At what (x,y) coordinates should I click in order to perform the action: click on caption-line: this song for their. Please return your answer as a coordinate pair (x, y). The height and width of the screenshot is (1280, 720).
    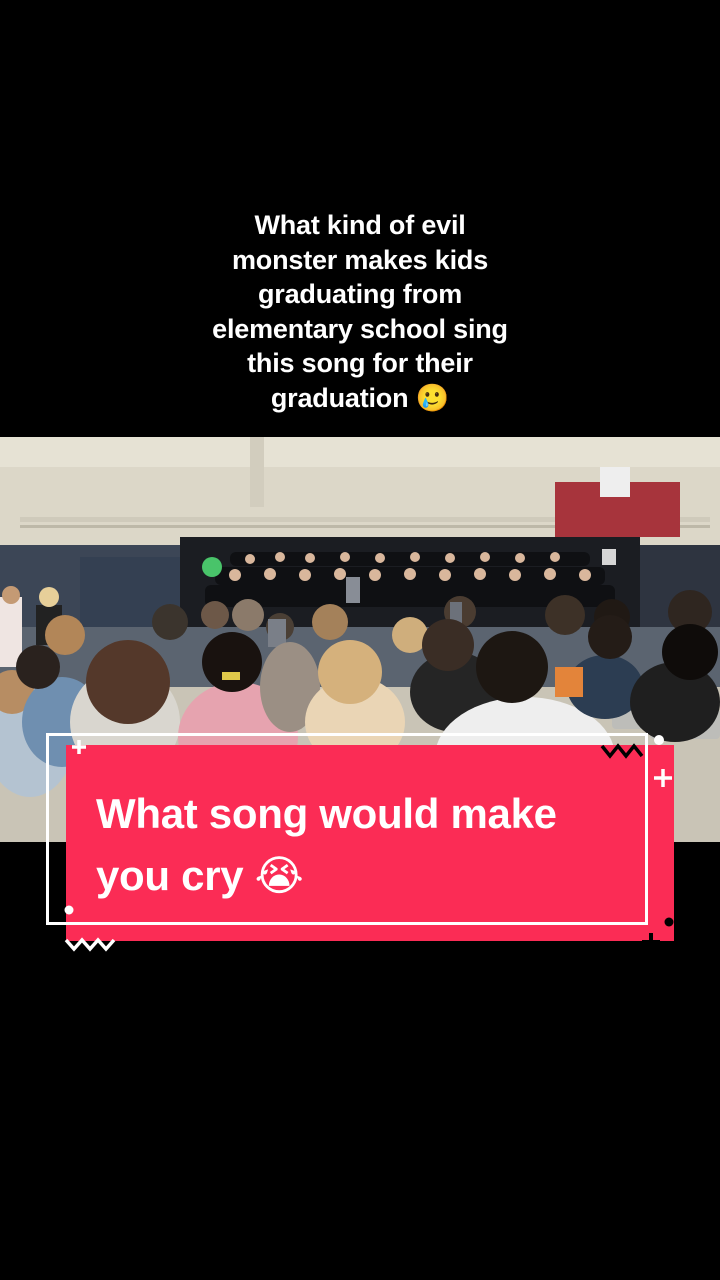
    Looking at the image, I should click on (360, 363).